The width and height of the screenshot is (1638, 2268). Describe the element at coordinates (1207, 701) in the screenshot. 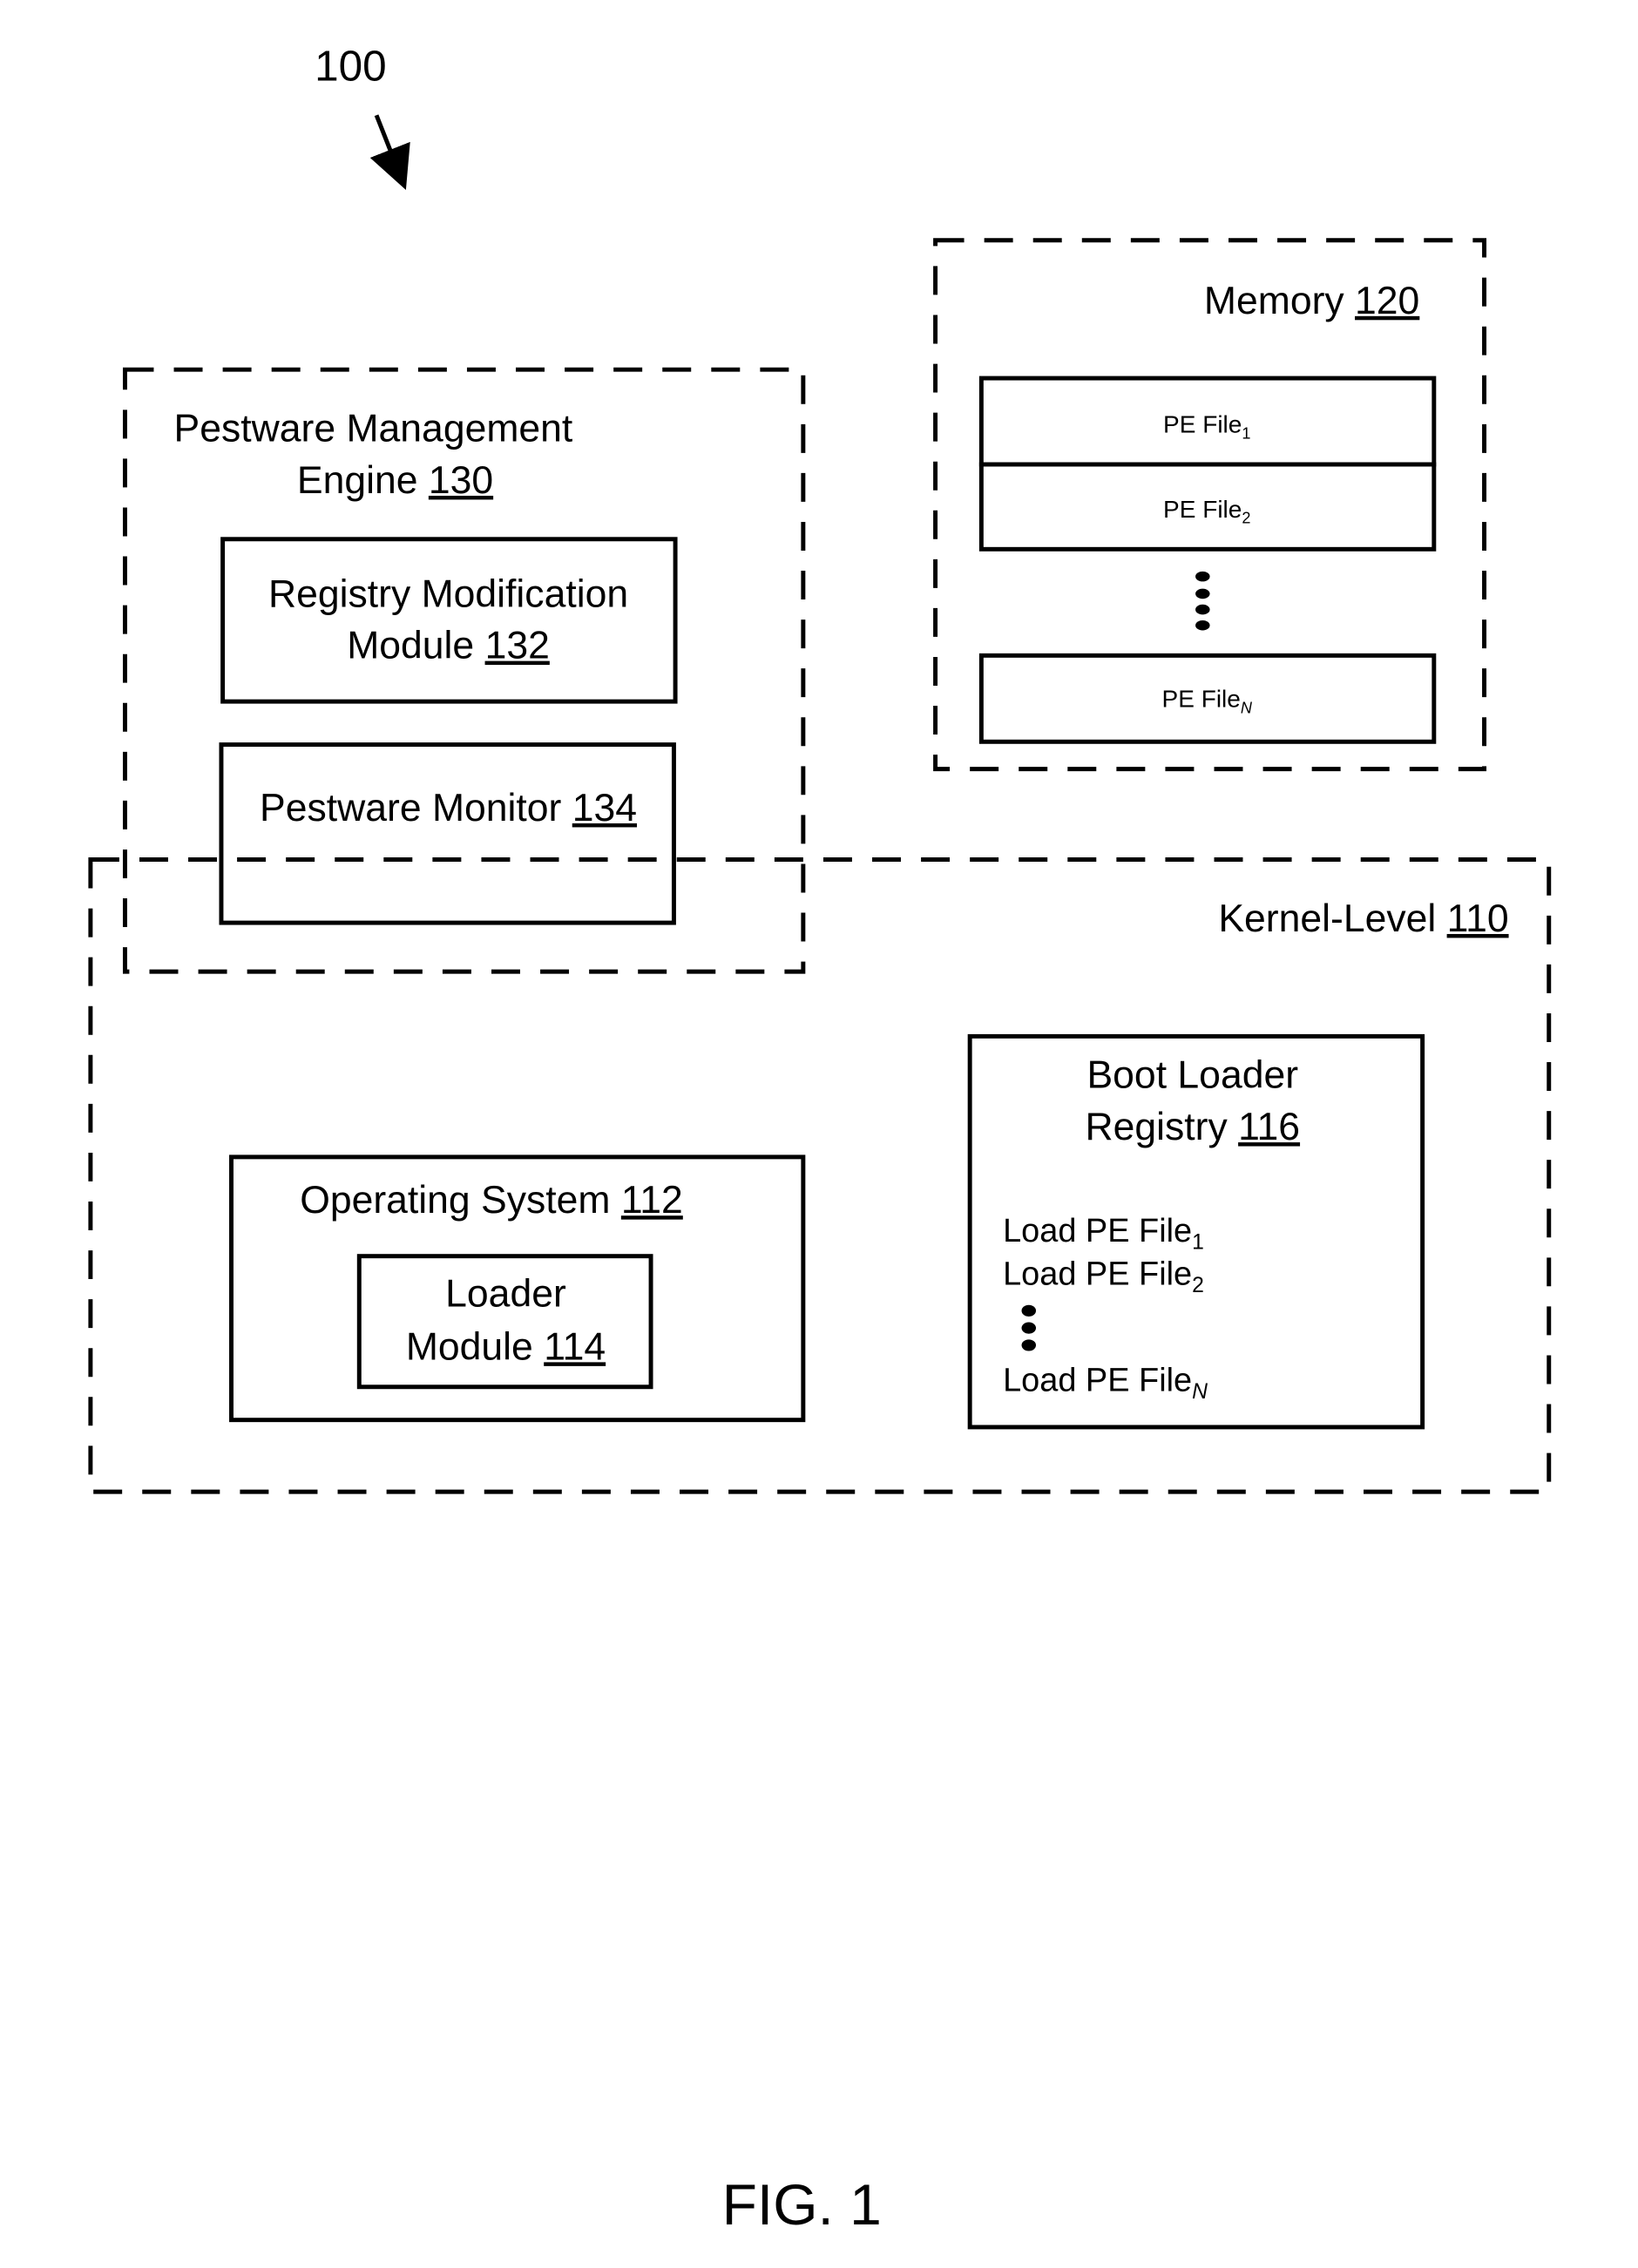

I see `pe-file-n-label: PE FileN` at that location.